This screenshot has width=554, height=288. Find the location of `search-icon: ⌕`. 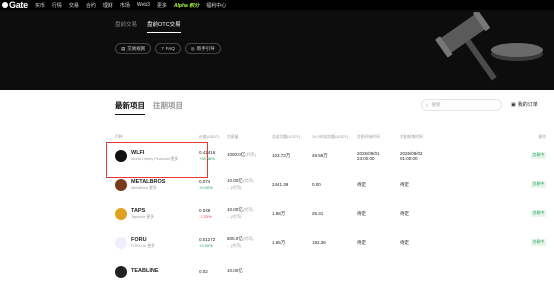

search-icon: ⌕ is located at coordinates (427, 105).